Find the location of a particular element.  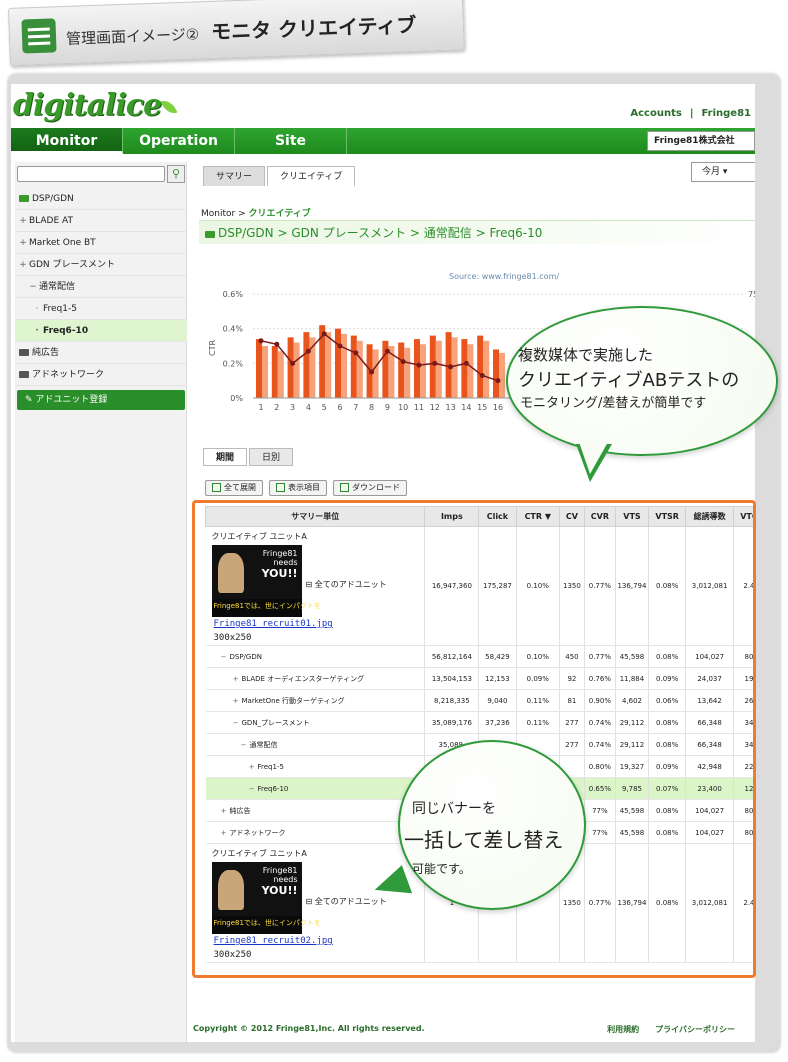

y-tick-label: 0% is located at coordinates (236, 398).